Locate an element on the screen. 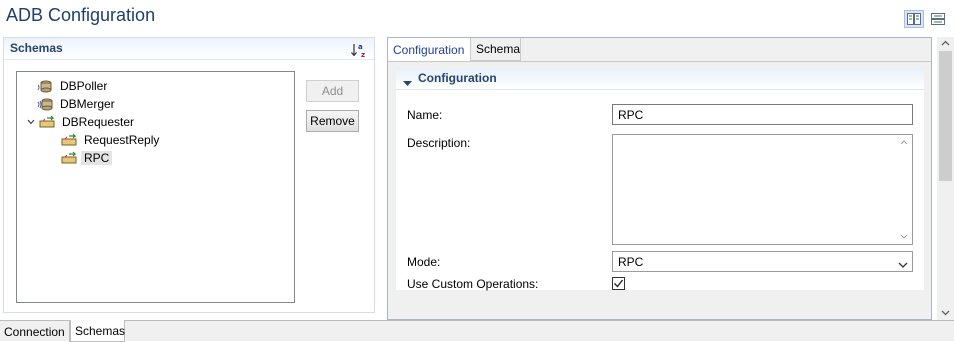 The height and width of the screenshot is (342, 954). scroll-down-icon is located at coordinates (945, 313).